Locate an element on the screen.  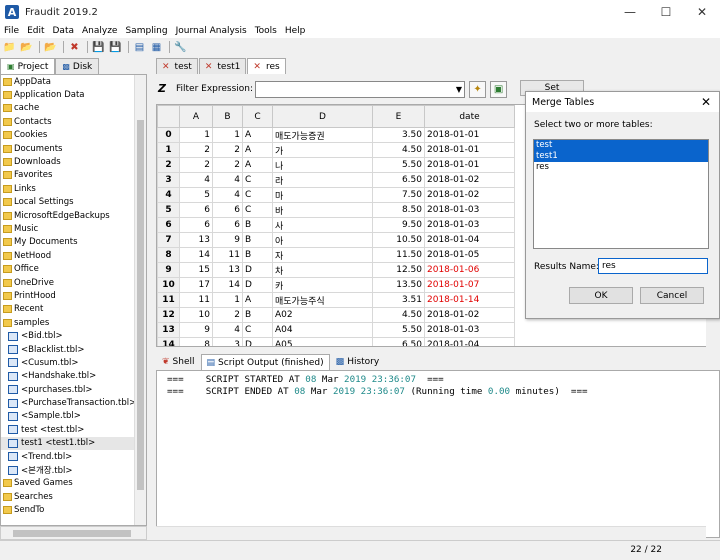
table-cell: 9 is located at coordinates (196, 330).